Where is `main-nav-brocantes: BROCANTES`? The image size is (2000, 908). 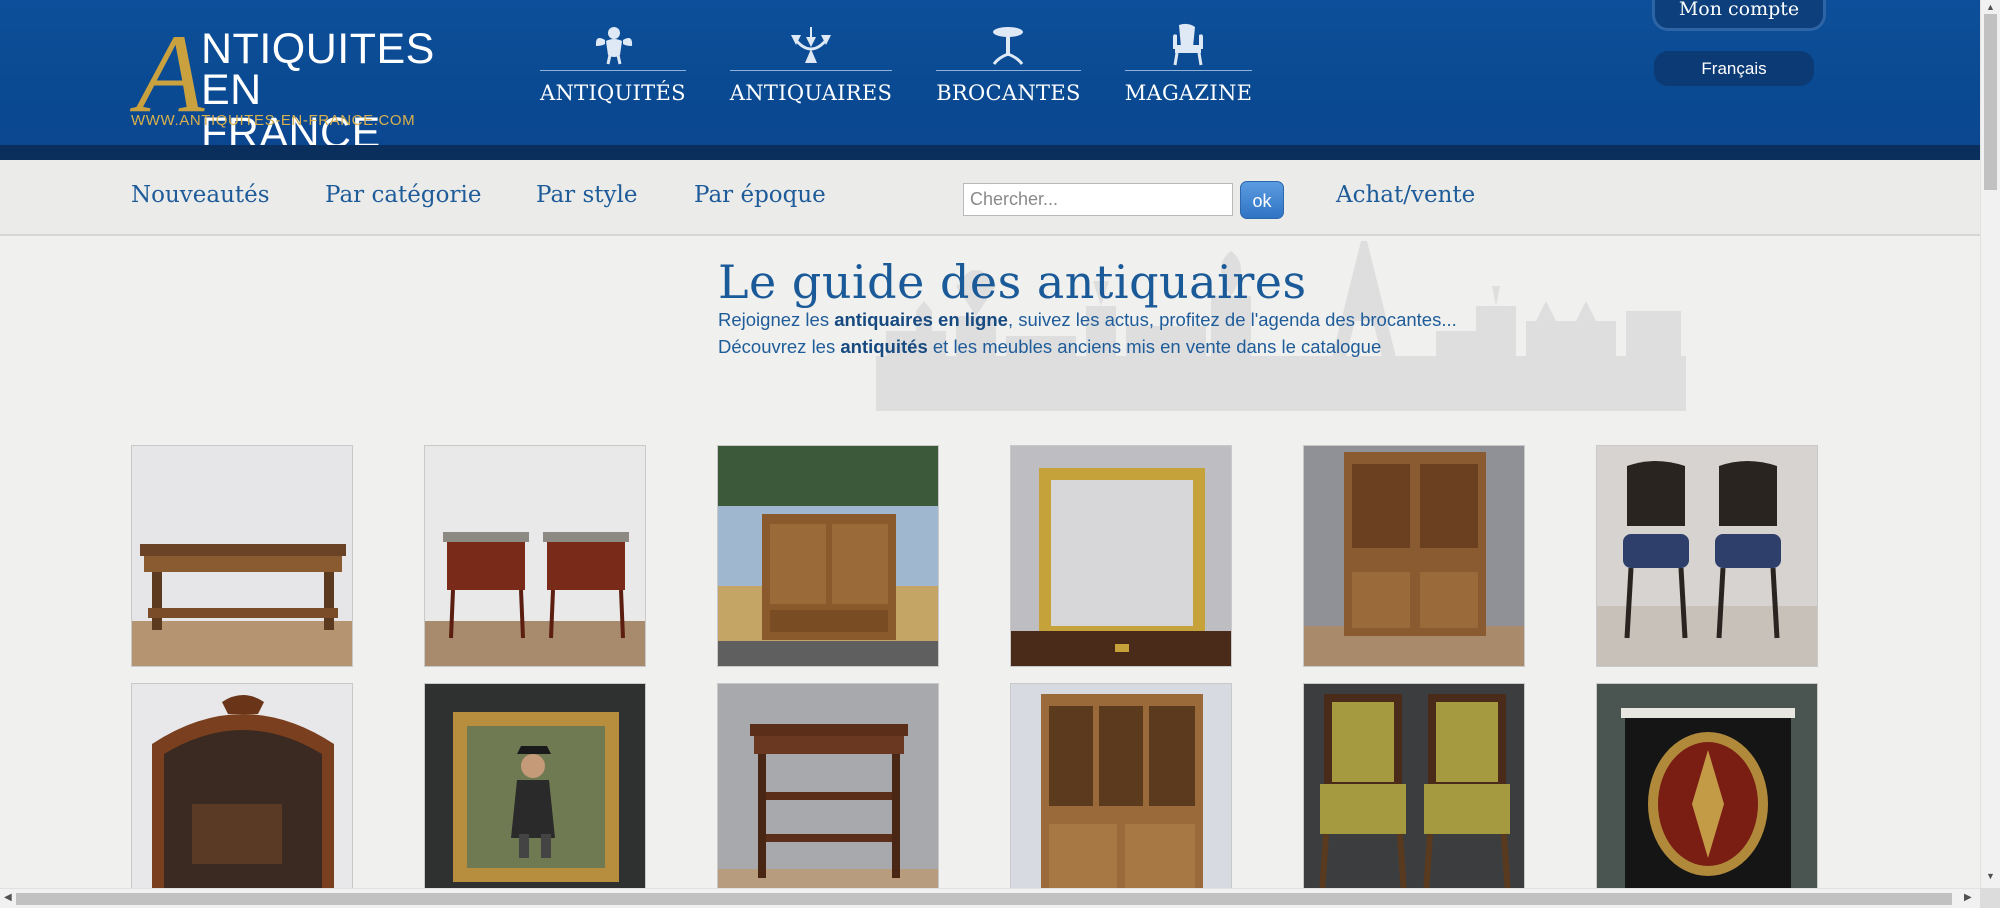 main-nav-brocantes: BROCANTES is located at coordinates (1008, 67).